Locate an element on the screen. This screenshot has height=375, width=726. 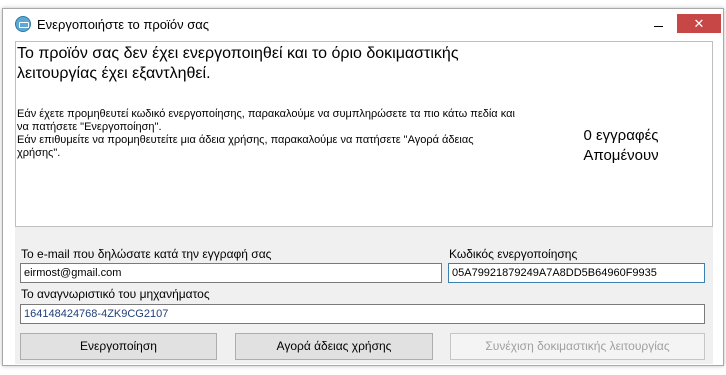
email-field: eirmost@gmail.com is located at coordinates (231, 273).